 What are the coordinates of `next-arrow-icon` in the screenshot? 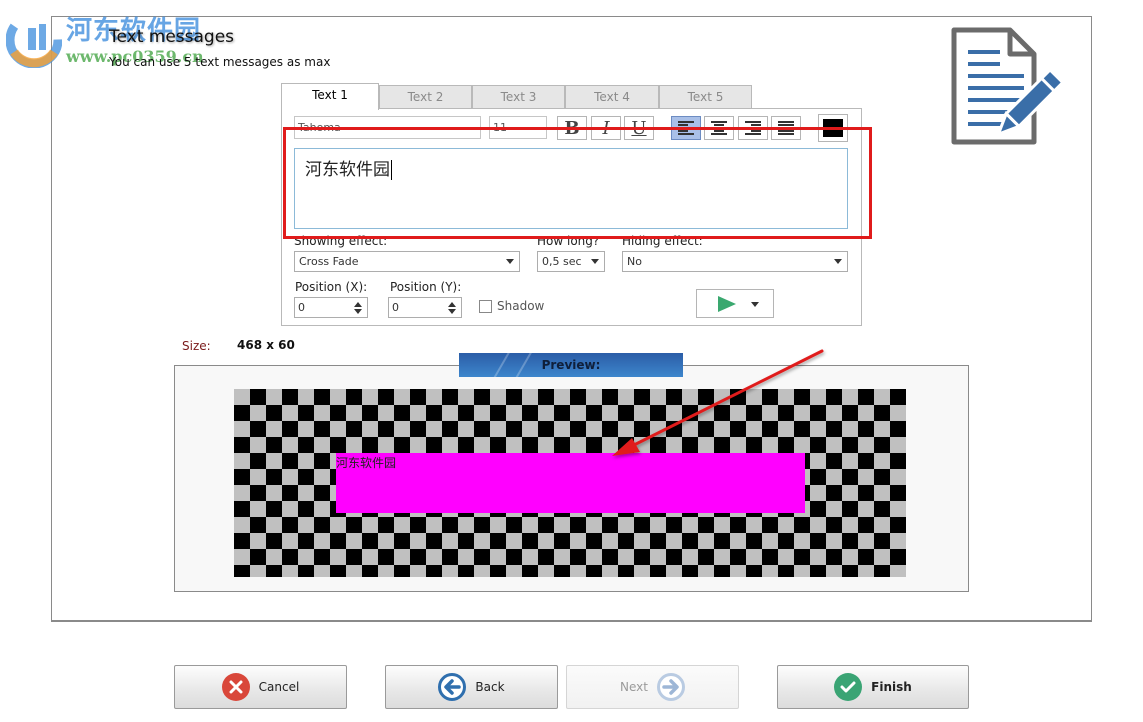 It's located at (670, 687).